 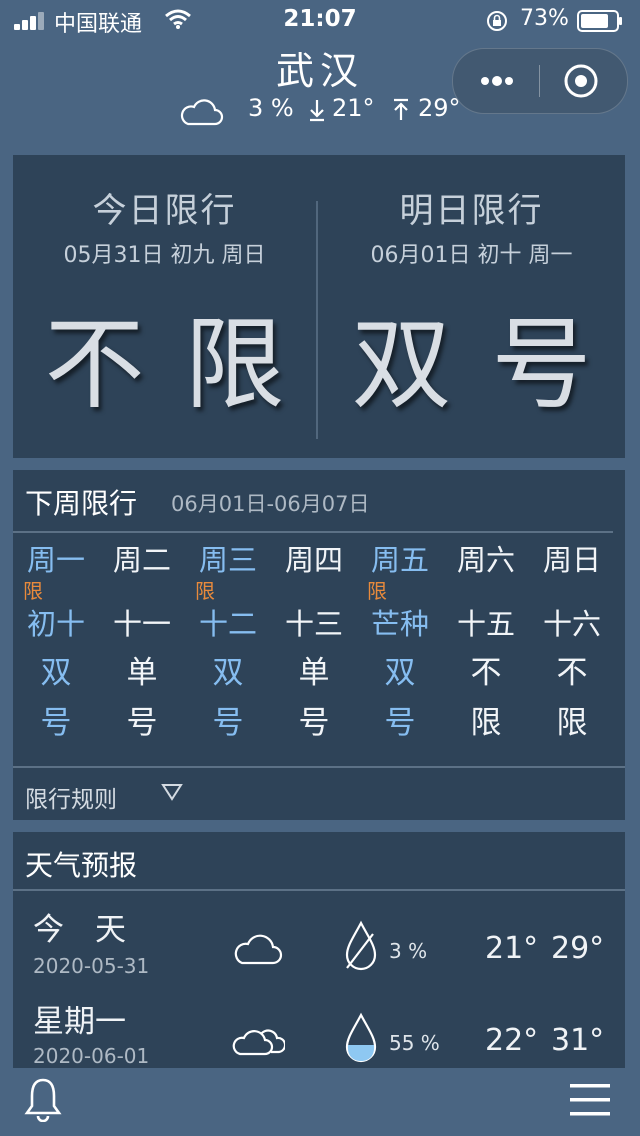 I want to click on current-weather: 3 % 21° 29°, so click(x=328, y=110).